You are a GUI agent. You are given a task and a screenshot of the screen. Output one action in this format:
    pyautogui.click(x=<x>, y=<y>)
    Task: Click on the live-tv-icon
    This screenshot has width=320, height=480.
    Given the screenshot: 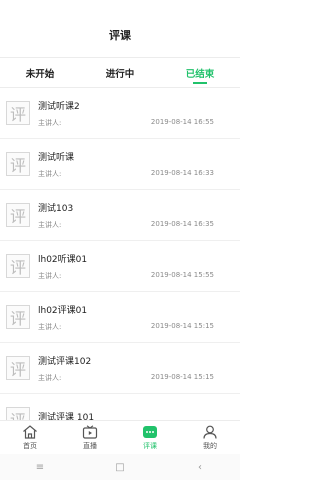 What is the action you would take?
    pyautogui.click(x=90, y=431)
    